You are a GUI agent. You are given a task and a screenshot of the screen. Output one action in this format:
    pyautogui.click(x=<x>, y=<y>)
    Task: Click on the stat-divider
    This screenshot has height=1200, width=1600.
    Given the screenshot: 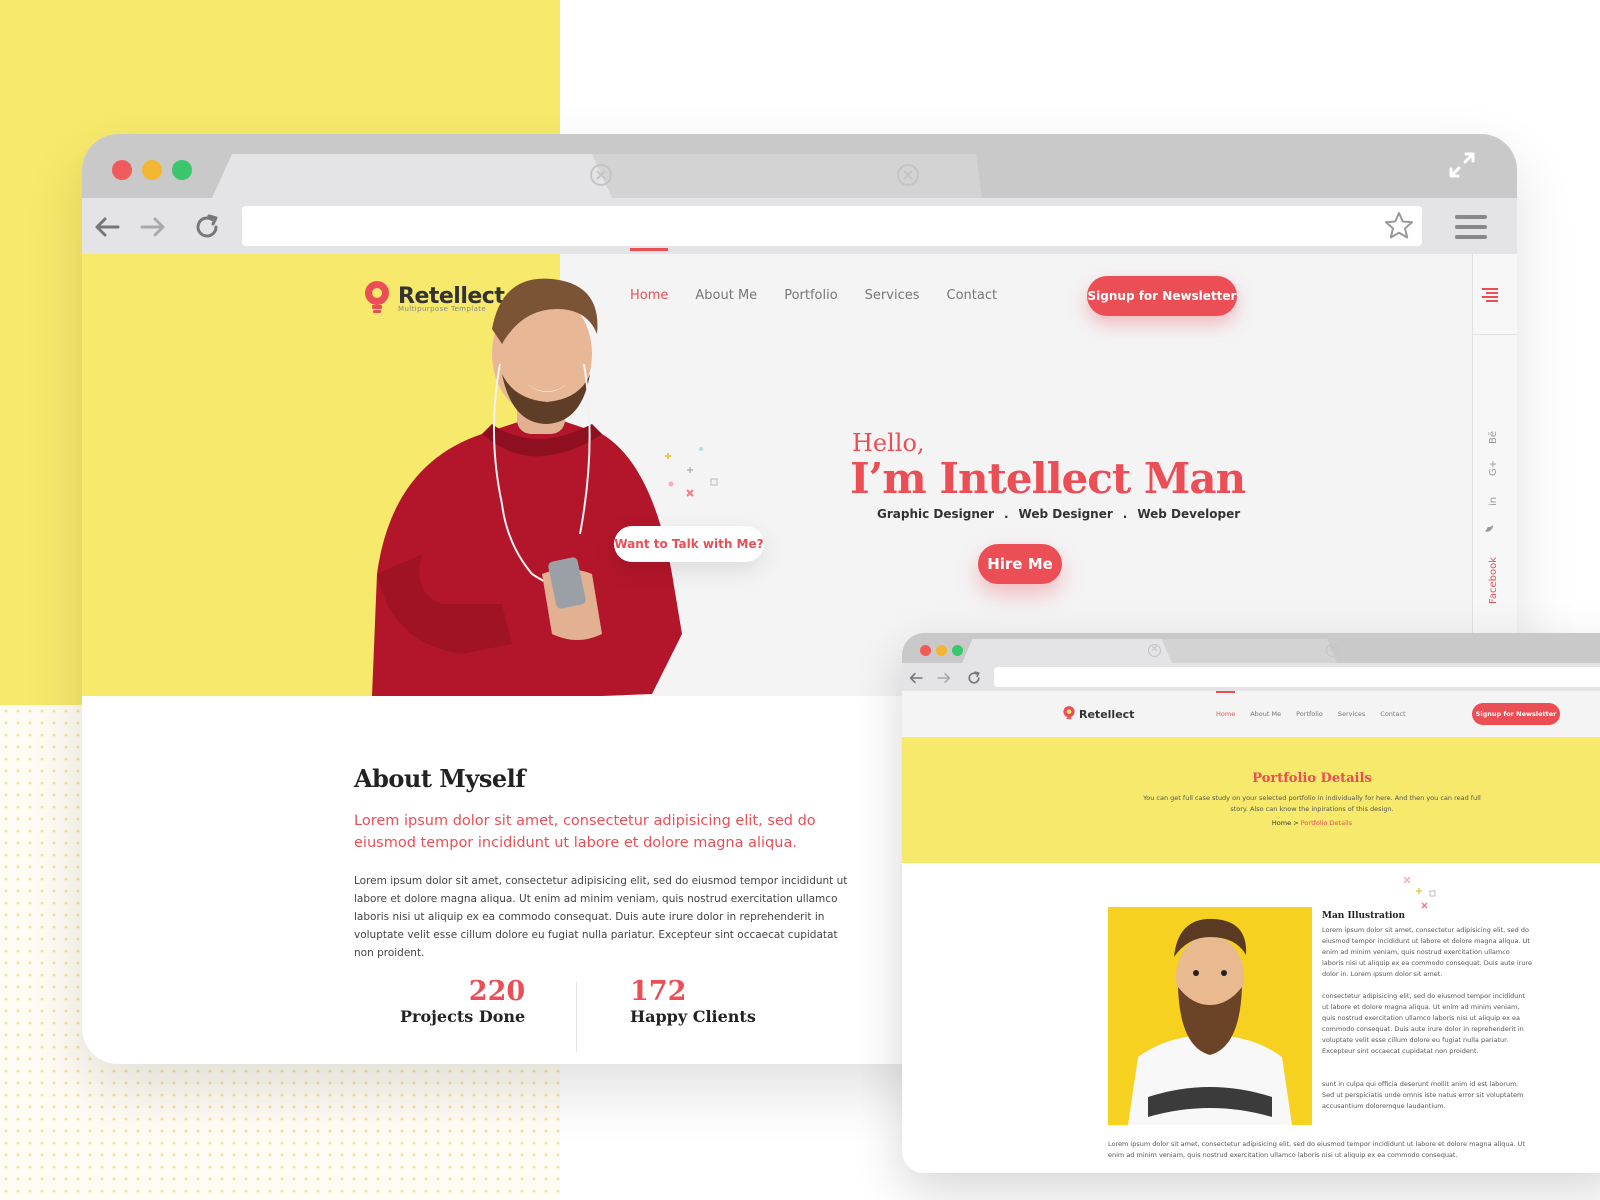 What is the action you would take?
    pyautogui.click(x=576, y=1017)
    